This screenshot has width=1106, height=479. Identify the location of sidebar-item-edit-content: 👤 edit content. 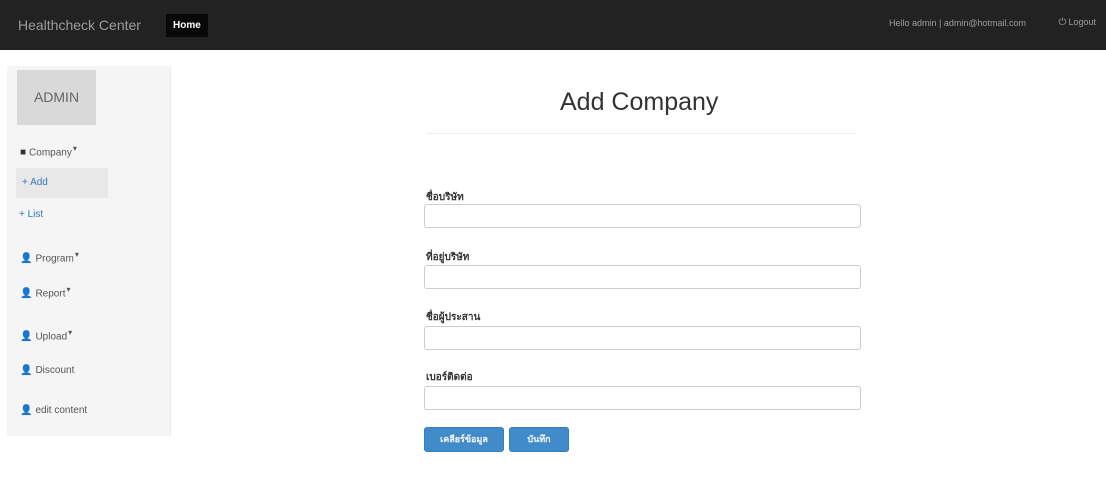
(53, 410).